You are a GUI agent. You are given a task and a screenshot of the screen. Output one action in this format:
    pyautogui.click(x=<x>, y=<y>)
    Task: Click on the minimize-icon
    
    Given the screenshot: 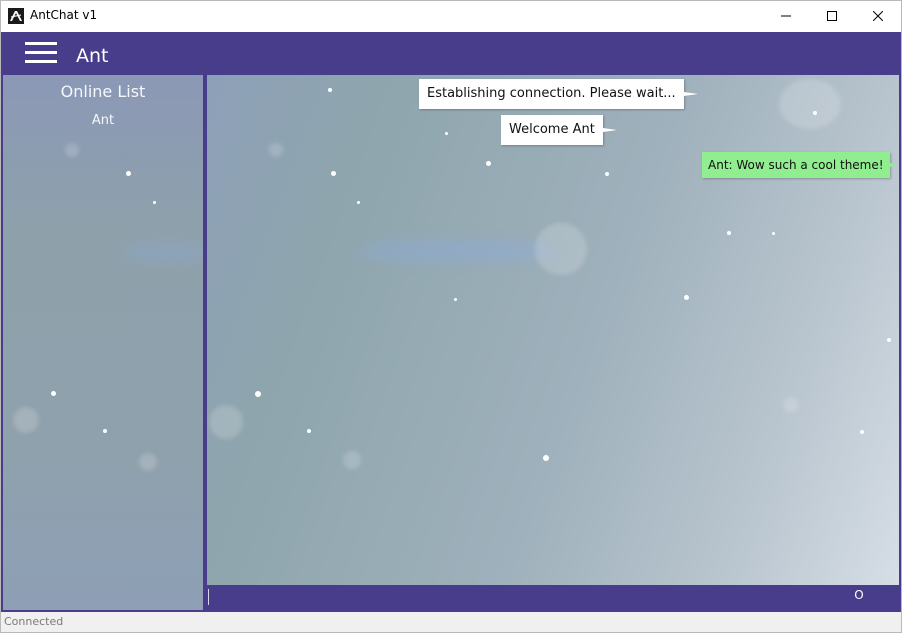 What is the action you would take?
    pyautogui.click(x=786, y=16)
    